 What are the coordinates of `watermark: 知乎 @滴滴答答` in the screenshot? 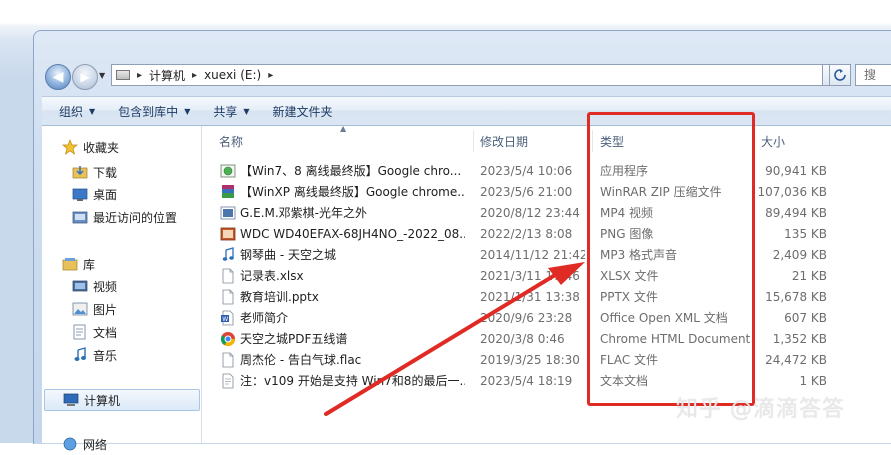 It's located at (760, 409).